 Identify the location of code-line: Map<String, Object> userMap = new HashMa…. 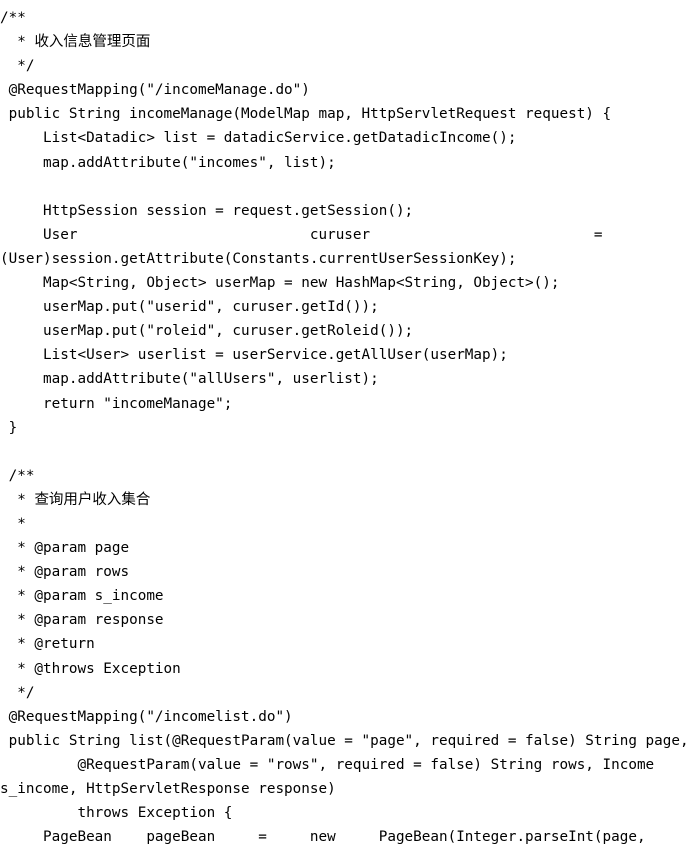
(280, 283).